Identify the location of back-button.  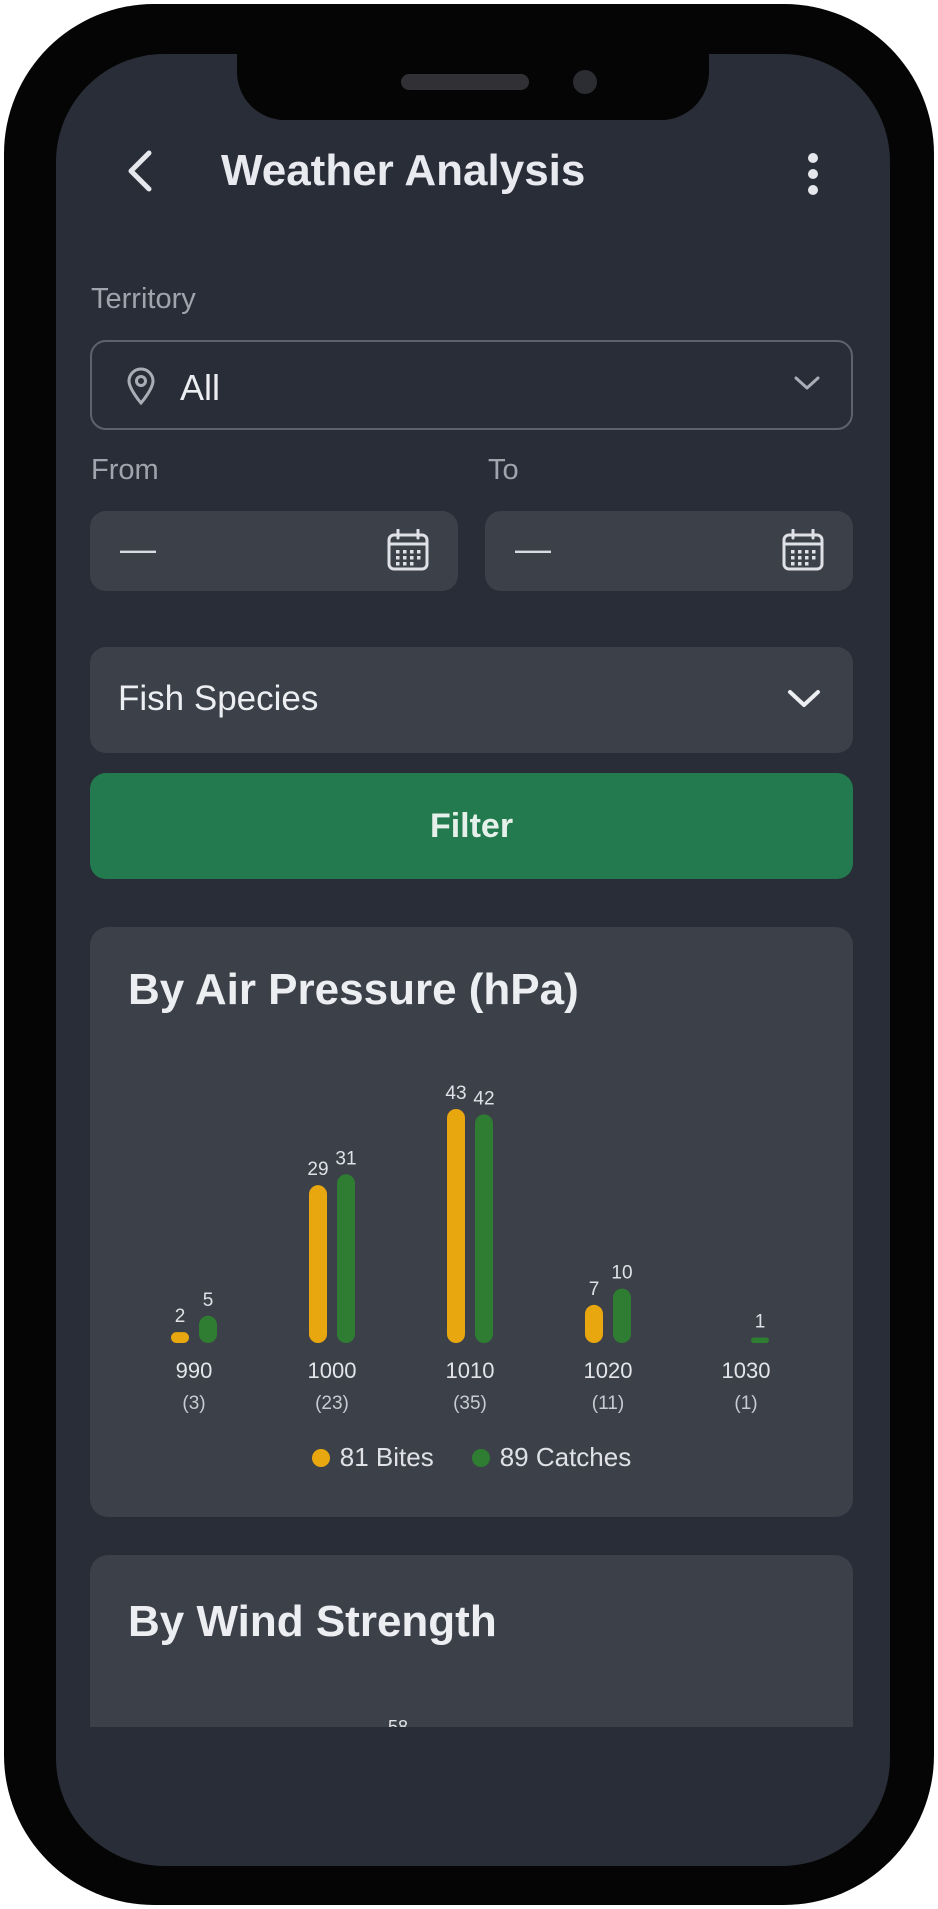
(140, 171).